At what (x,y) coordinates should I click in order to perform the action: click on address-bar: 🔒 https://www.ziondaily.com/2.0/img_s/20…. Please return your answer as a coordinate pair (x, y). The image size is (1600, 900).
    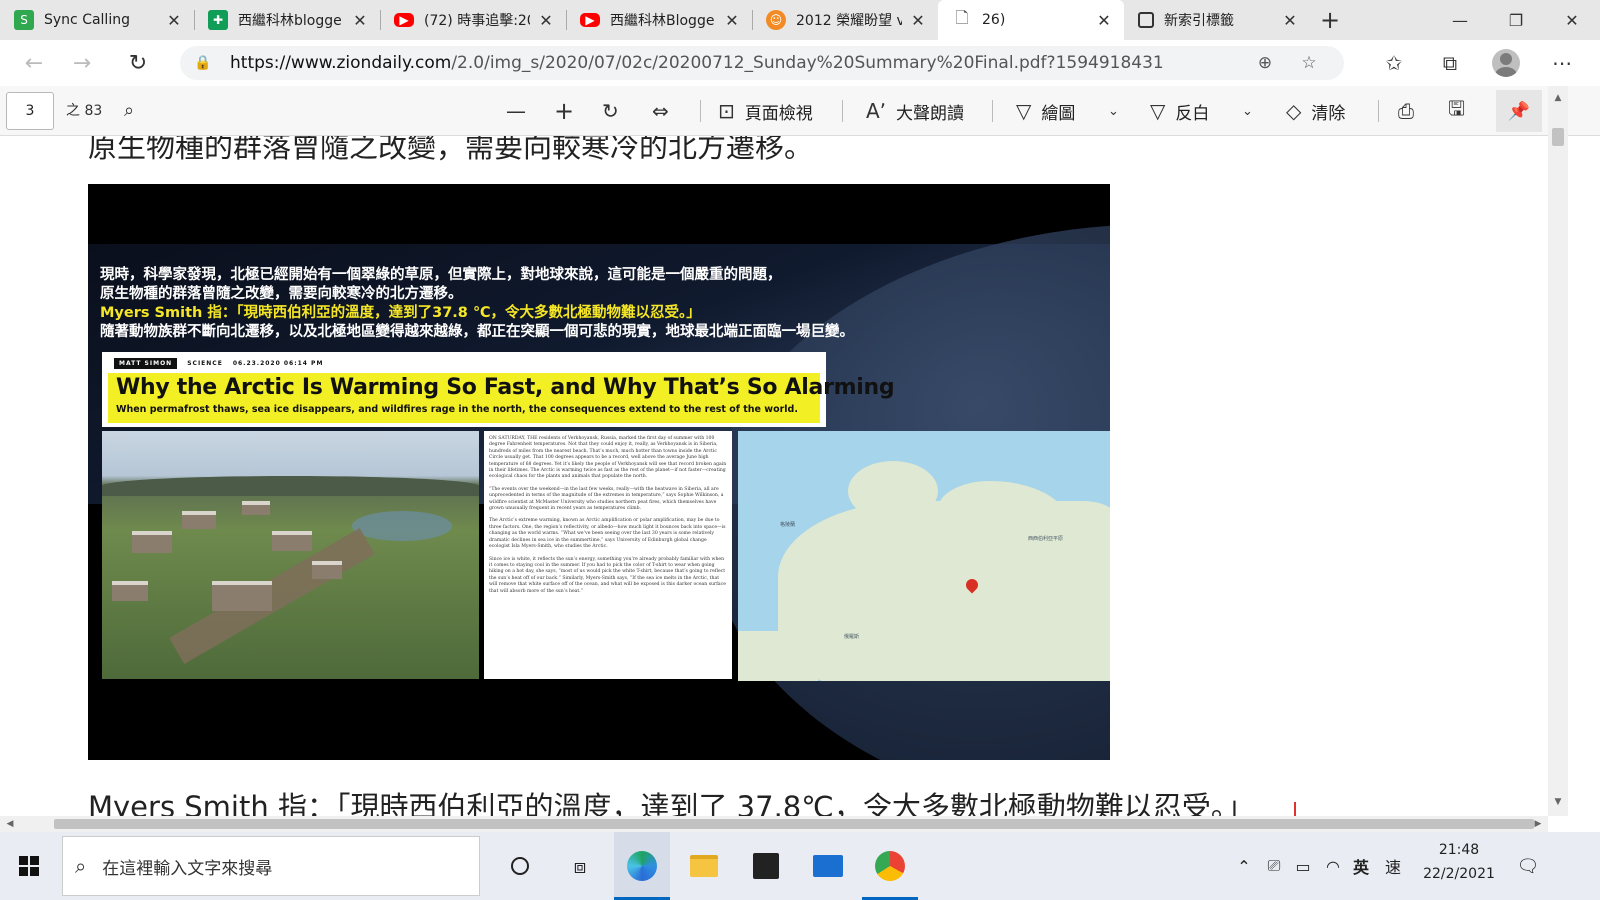
    Looking at the image, I should click on (762, 63).